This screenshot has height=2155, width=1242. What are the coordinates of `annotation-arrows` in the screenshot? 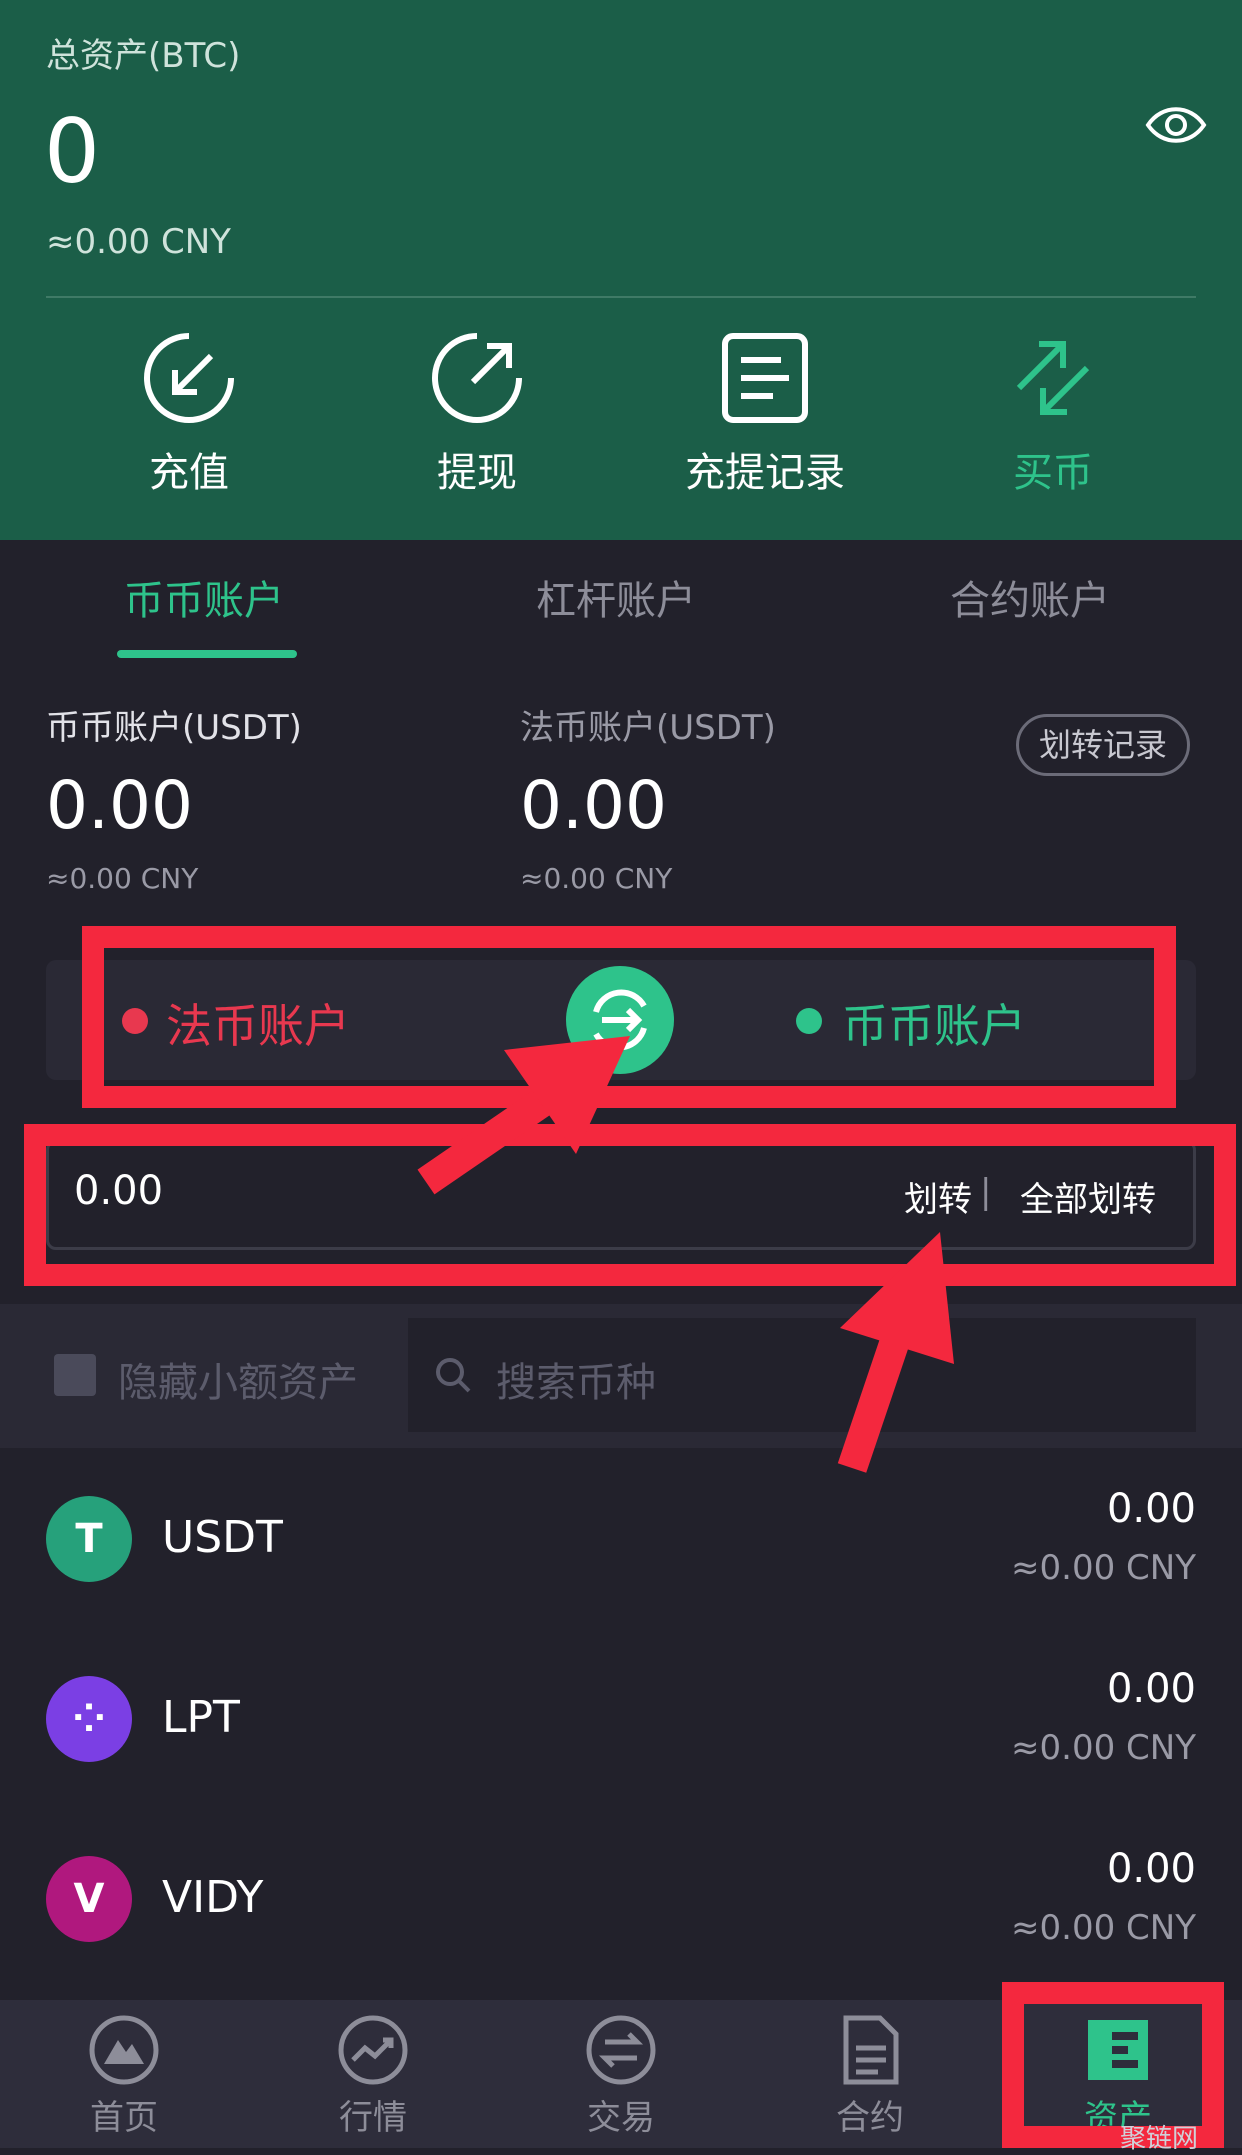 It's located at (685, 1254).